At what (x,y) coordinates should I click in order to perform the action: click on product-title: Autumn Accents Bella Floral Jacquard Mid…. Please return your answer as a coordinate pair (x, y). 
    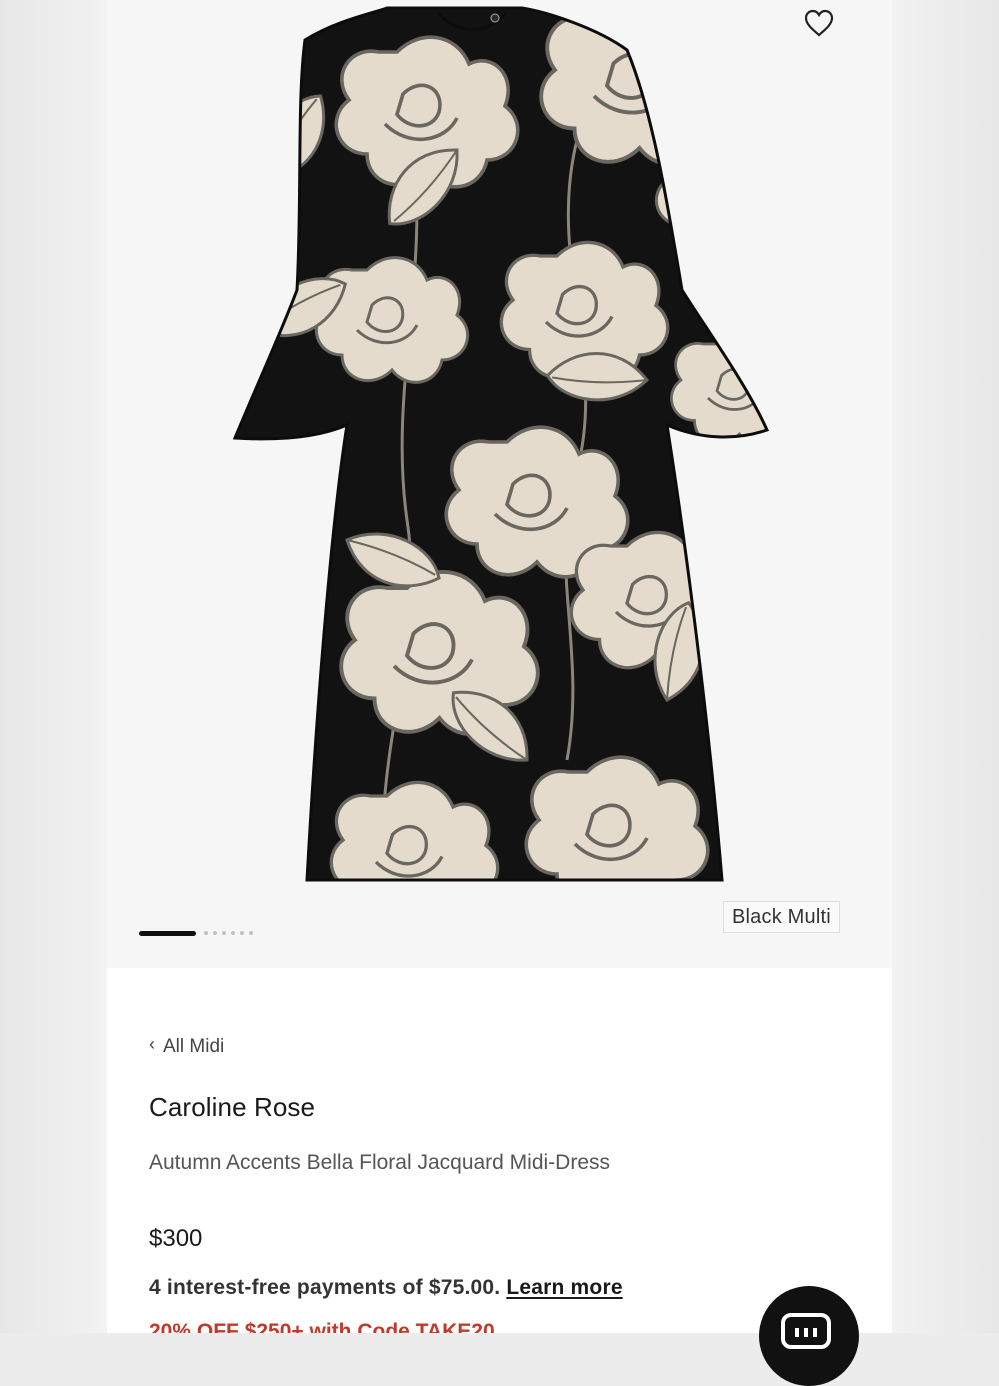
    Looking at the image, I should click on (380, 1162).